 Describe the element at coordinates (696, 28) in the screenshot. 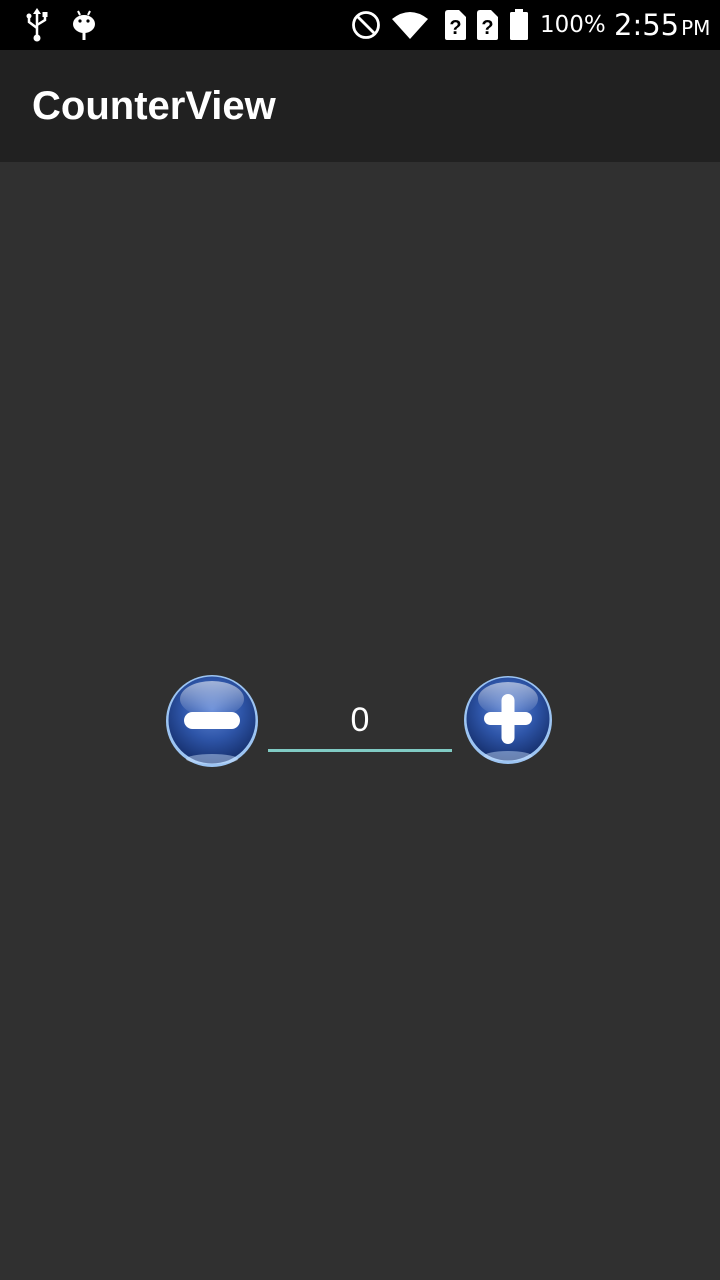

I see `clock-ampm: PM` at that location.